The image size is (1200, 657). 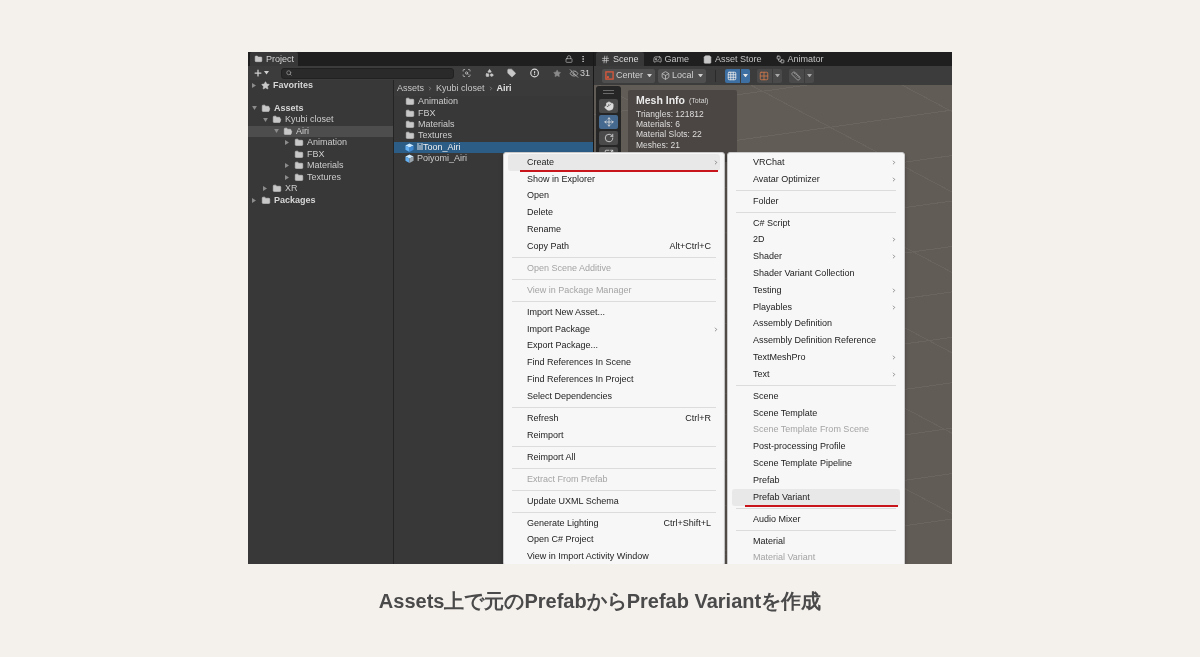 What do you see at coordinates (614, 213) in the screenshot?
I see `menu-item: Delete` at bounding box center [614, 213].